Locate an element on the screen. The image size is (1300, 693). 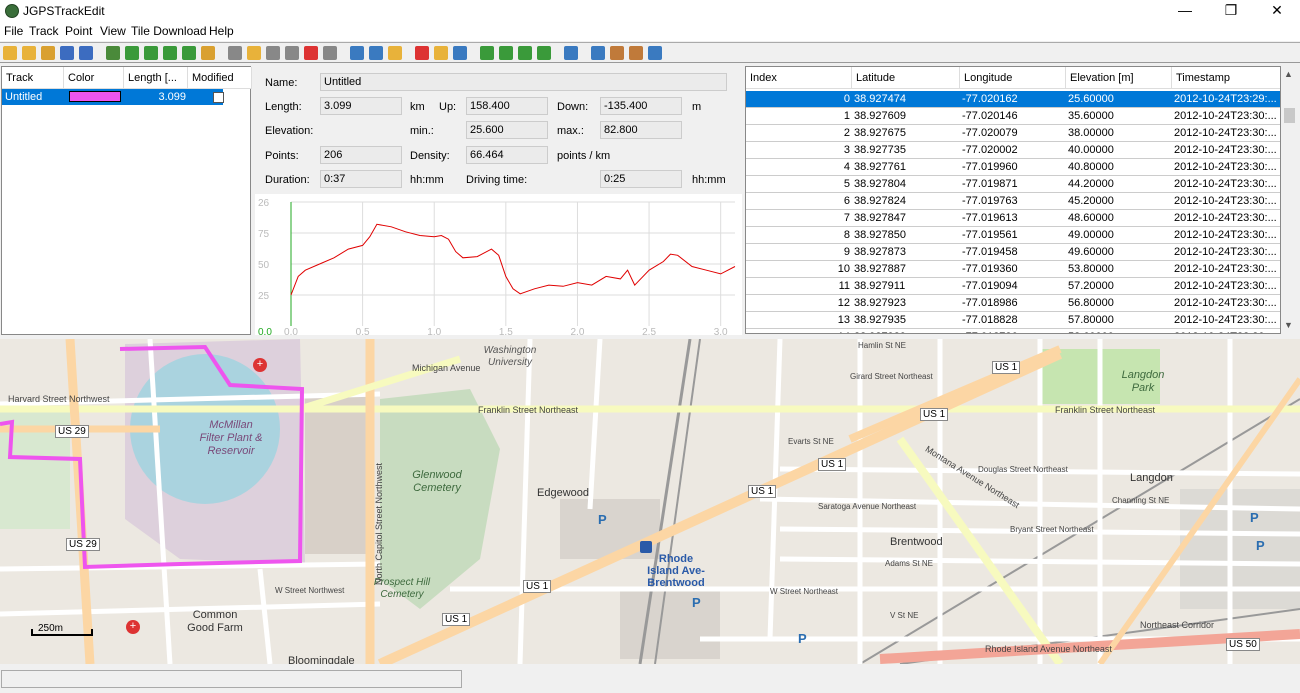
merge-icon is located at coordinates (170, 53).